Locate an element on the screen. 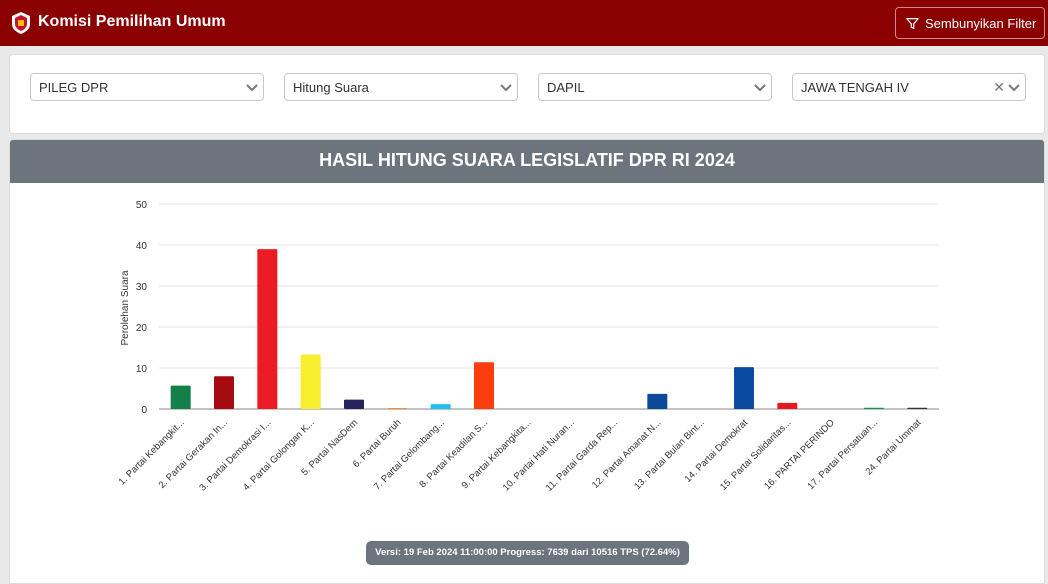 The height and width of the screenshot is (584, 1048). y-tick-label: 50 is located at coordinates (142, 205).